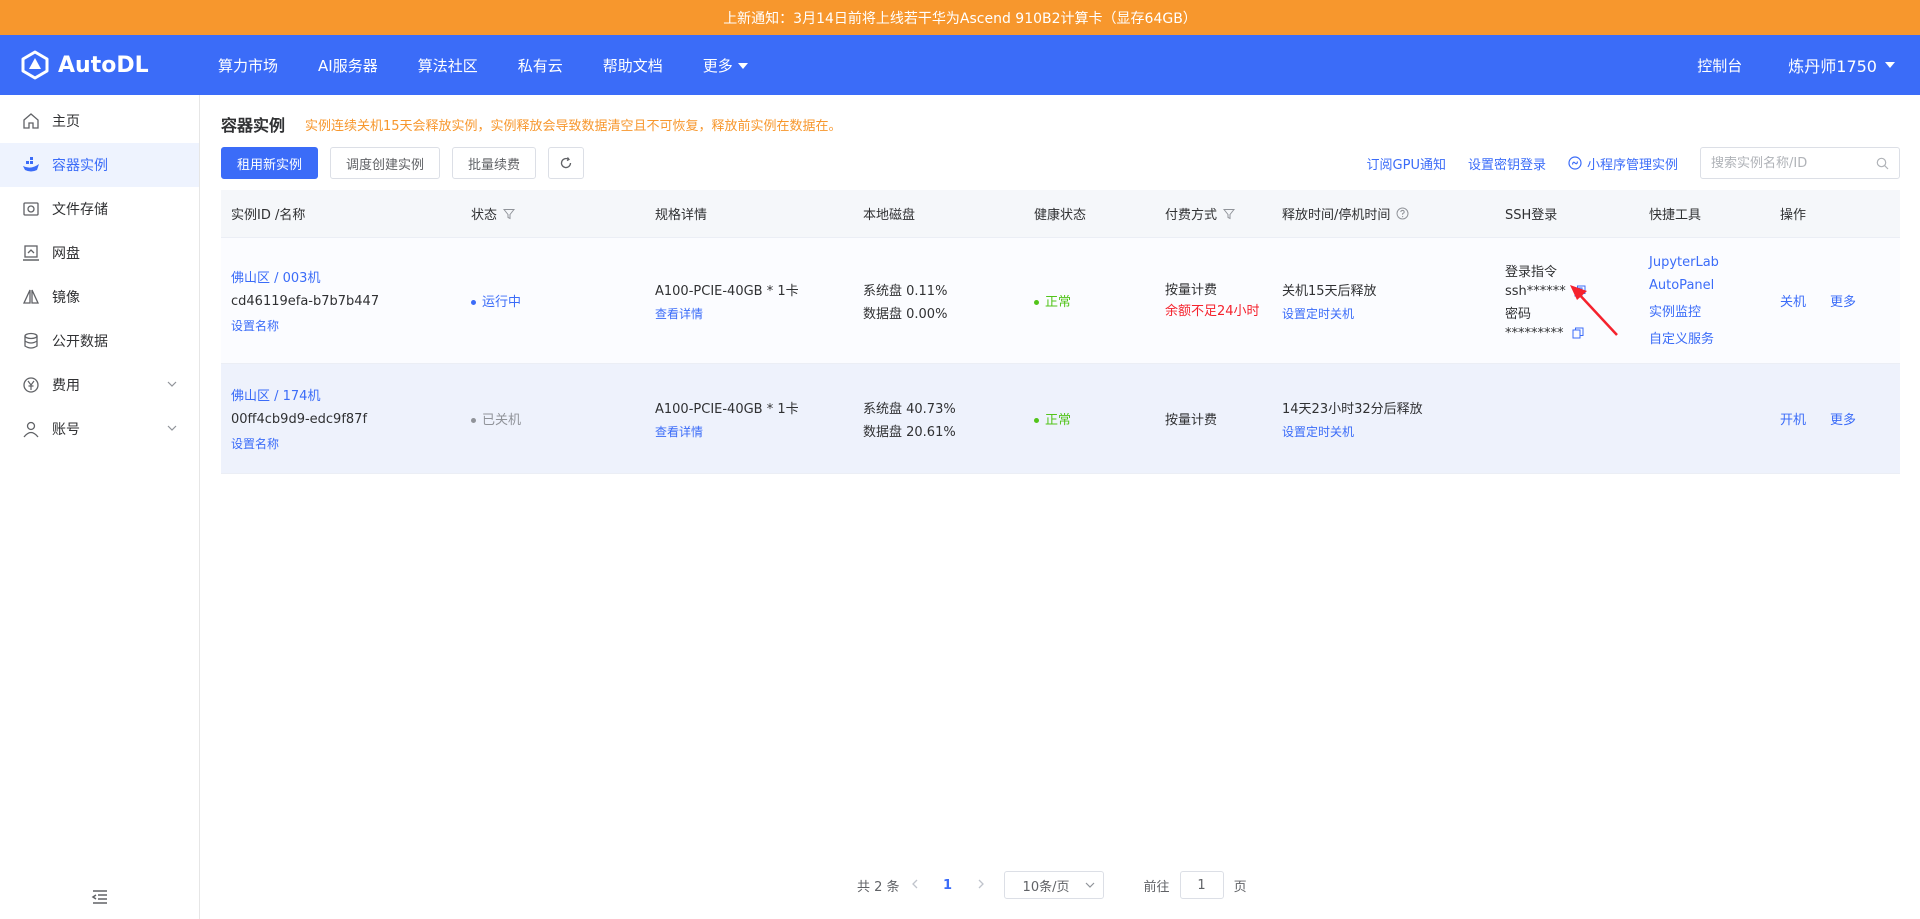 This screenshot has height=919, width=1920. I want to click on prev-page-button, so click(915, 885).